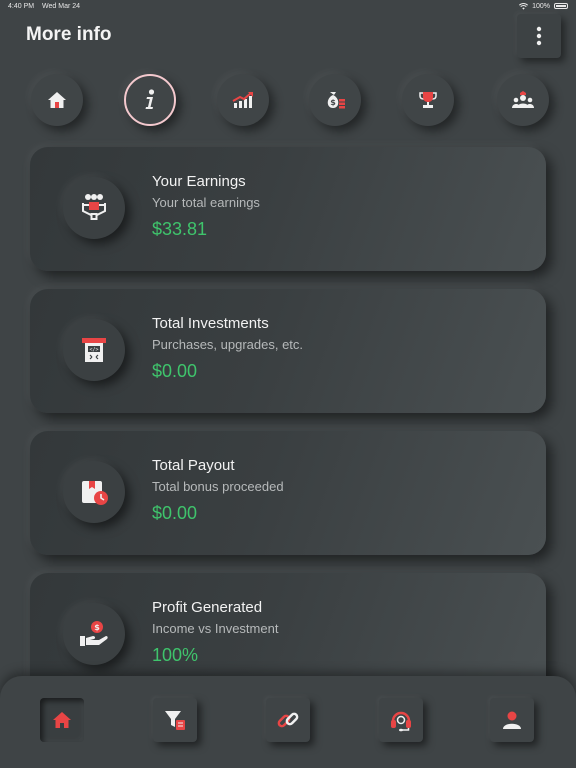 This screenshot has width=576, height=768. I want to click on nav-home, so click(57, 100).